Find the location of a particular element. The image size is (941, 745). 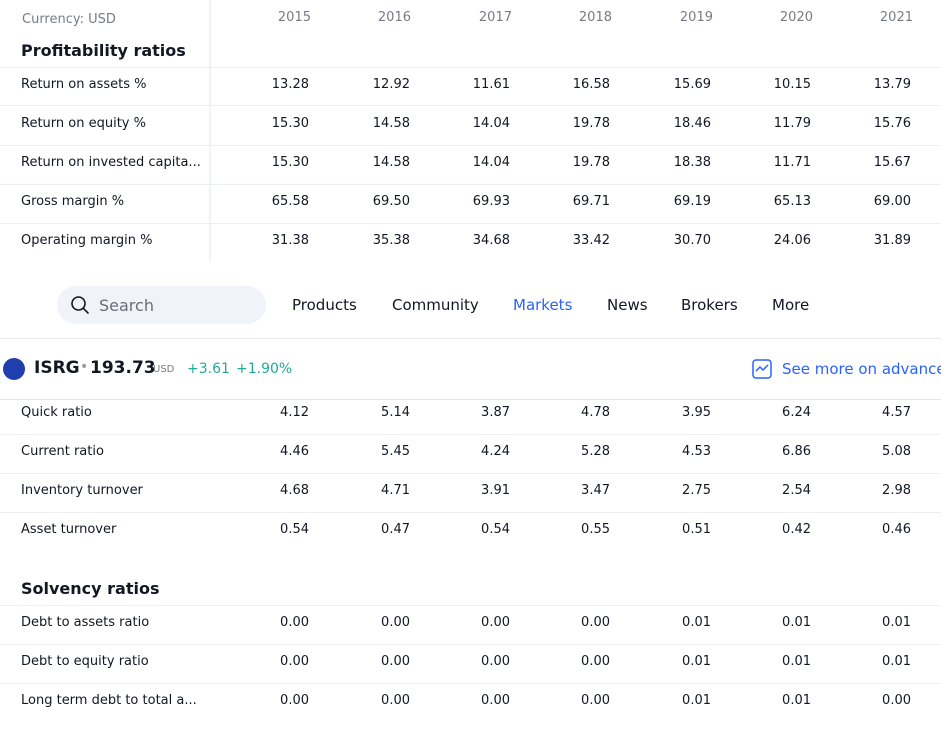

row-label: Current ratio is located at coordinates (62, 451).